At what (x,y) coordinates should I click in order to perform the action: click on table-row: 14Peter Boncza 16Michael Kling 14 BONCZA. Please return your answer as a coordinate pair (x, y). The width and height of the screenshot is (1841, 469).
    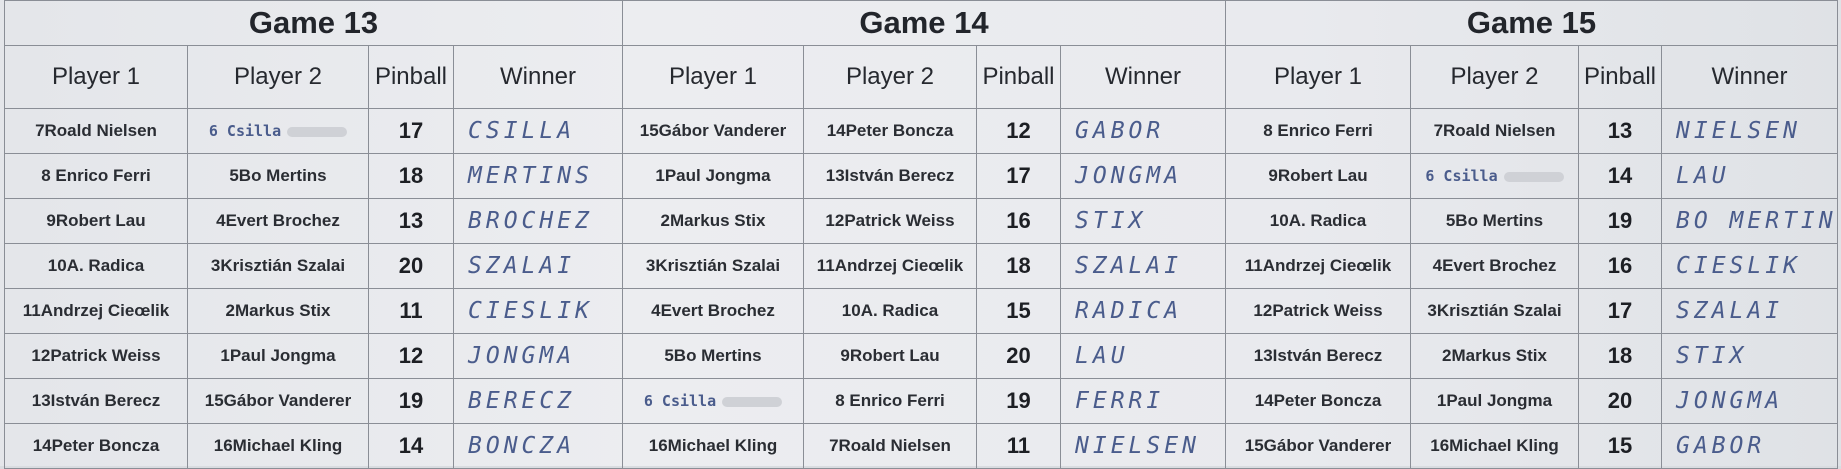
    Looking at the image, I should click on (314, 446).